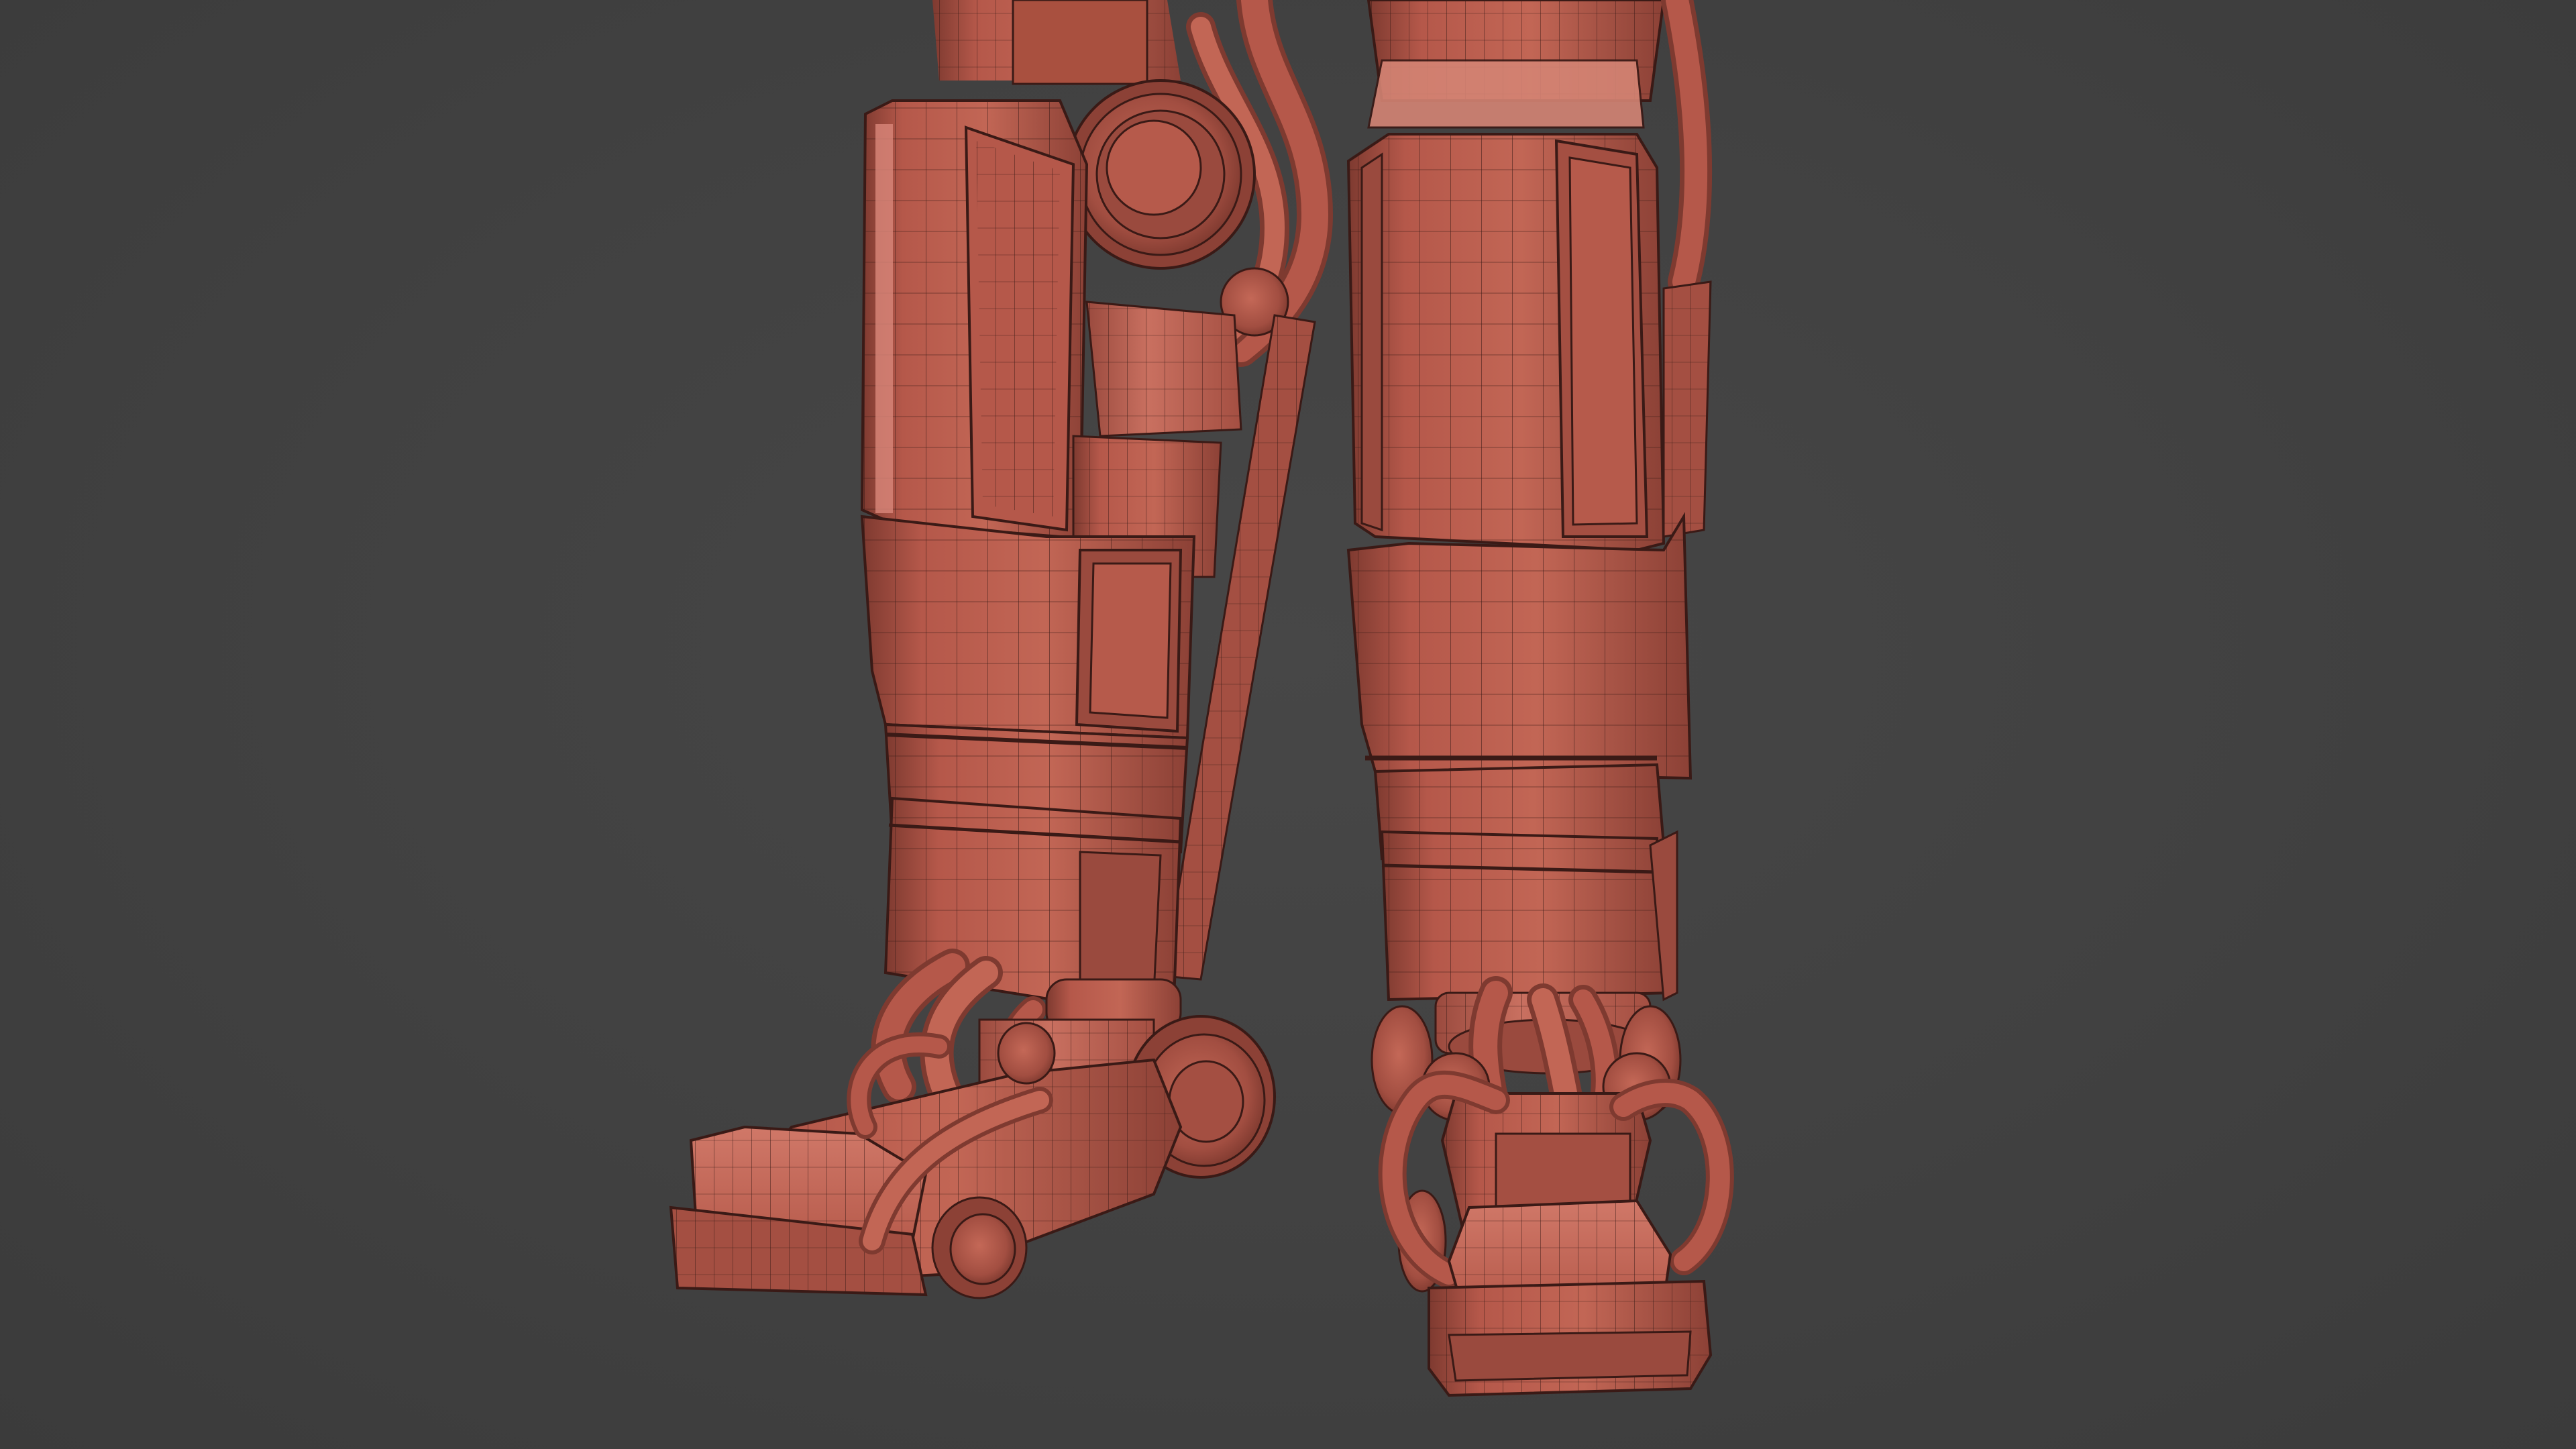  What do you see at coordinates (974, 322) in the screenshot?
I see `left-knee-guard` at bounding box center [974, 322].